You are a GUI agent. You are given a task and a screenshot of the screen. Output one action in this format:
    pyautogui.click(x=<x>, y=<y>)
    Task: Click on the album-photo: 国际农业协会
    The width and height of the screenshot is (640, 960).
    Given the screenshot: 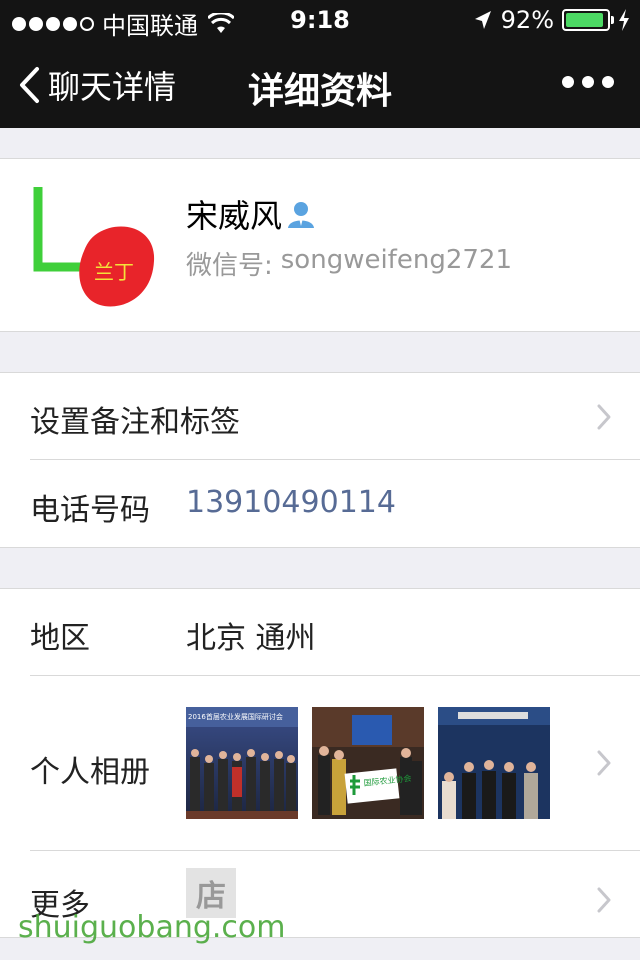 What is the action you would take?
    pyautogui.click(x=368, y=763)
    